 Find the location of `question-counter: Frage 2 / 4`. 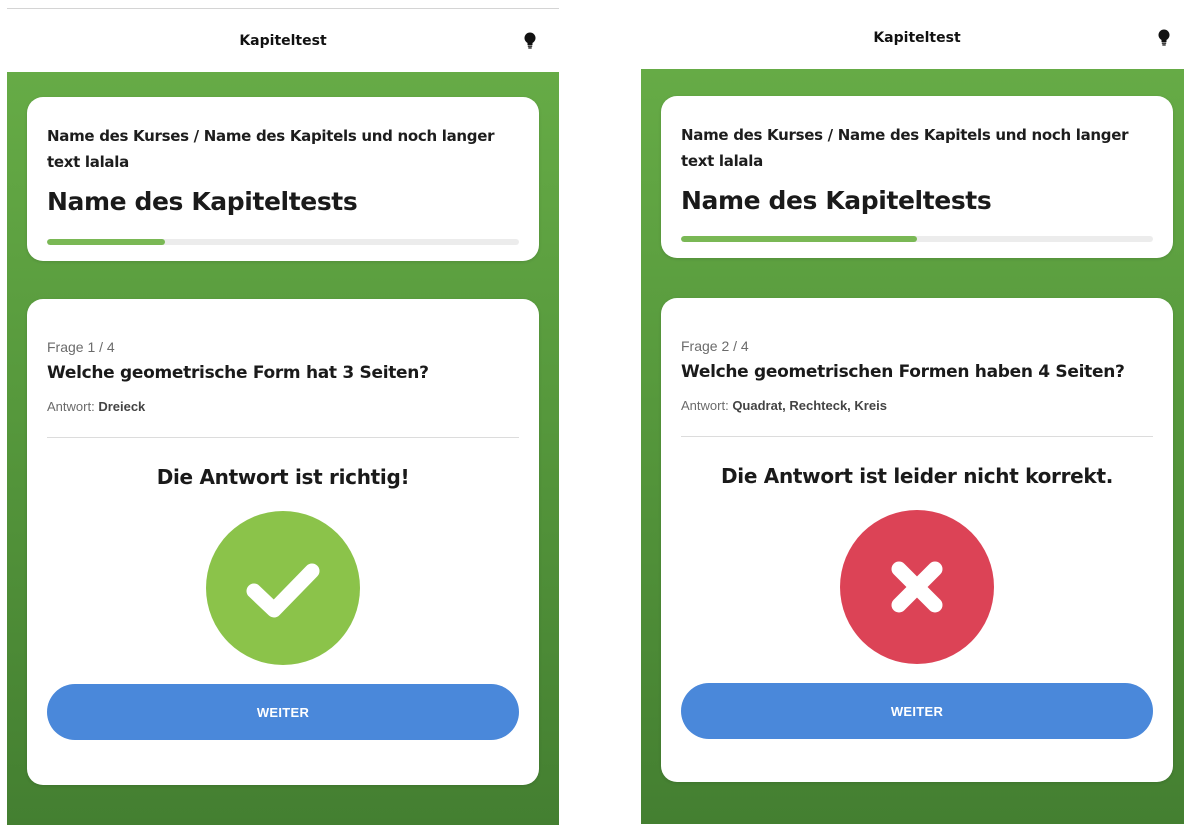

question-counter: Frage 2 / 4 is located at coordinates (715, 346).